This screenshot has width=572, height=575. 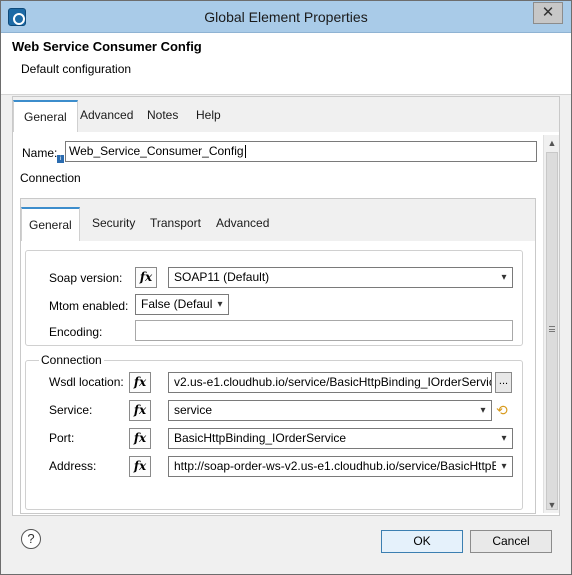 What do you see at coordinates (193, 410) in the screenshot?
I see `service-value: service` at bounding box center [193, 410].